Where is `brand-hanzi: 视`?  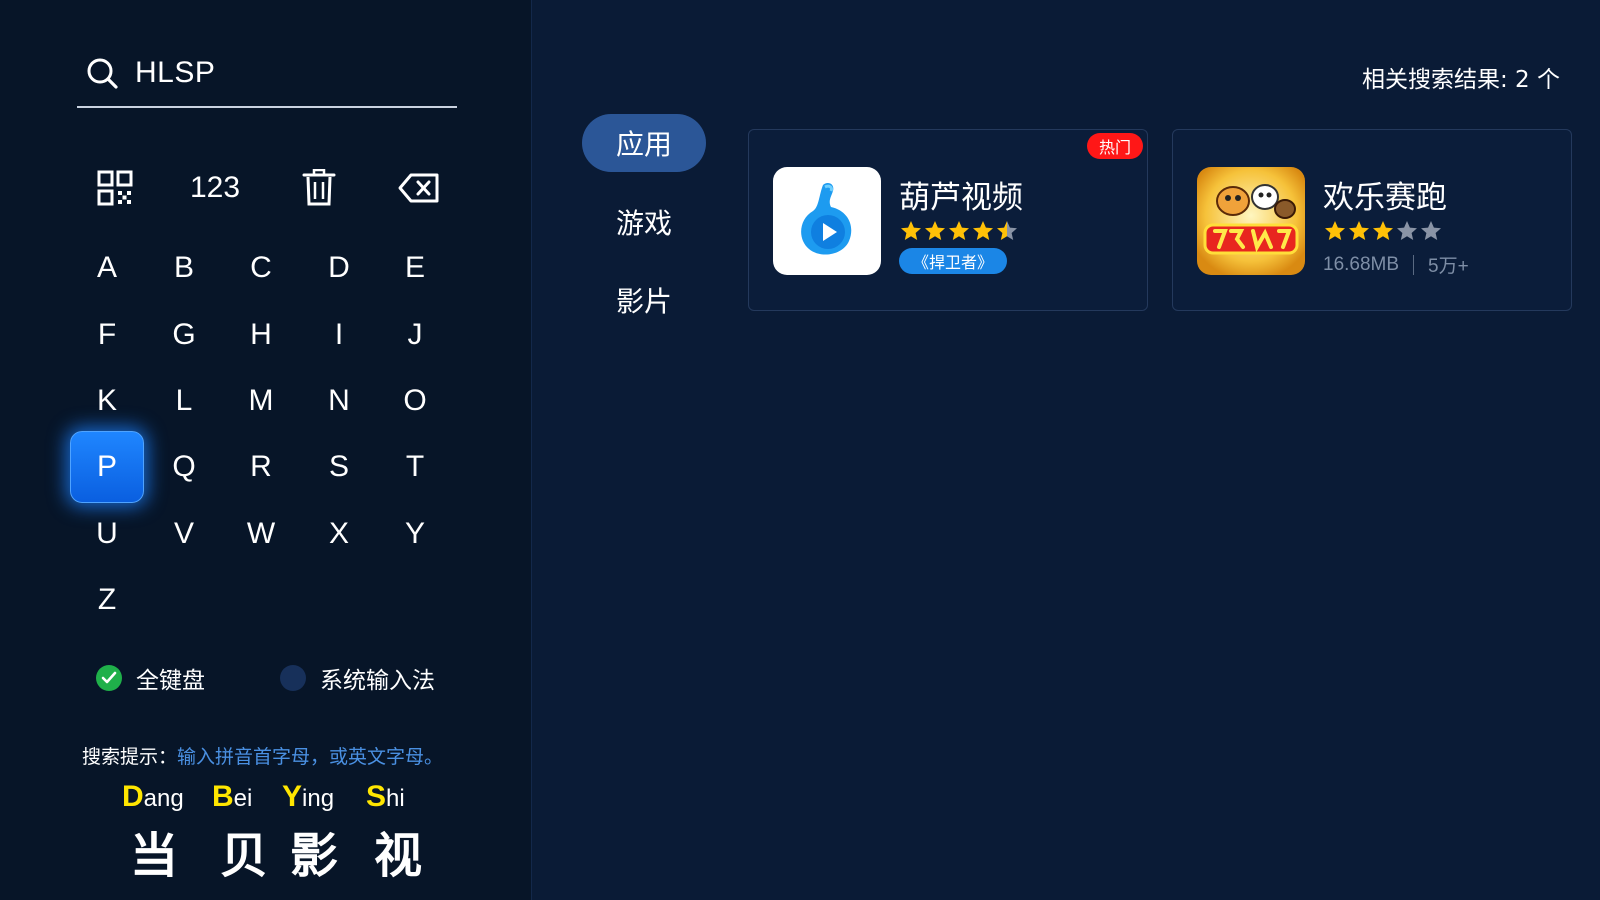
brand-hanzi: 视 is located at coordinates (398, 856).